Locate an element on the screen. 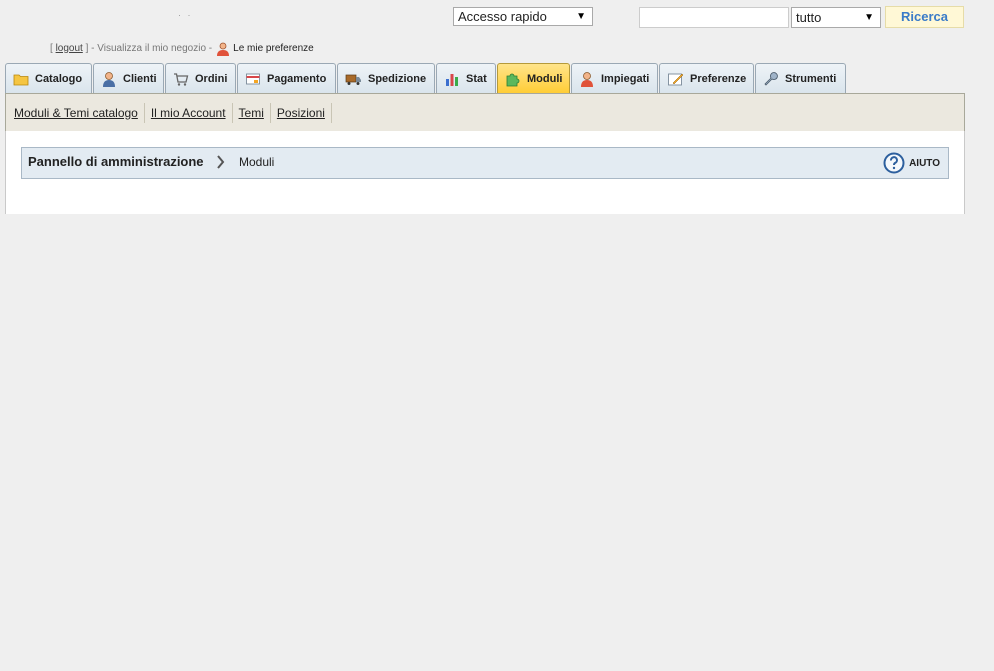 The image size is (994, 671). tab-impiegati: Impiegati is located at coordinates (614, 78).